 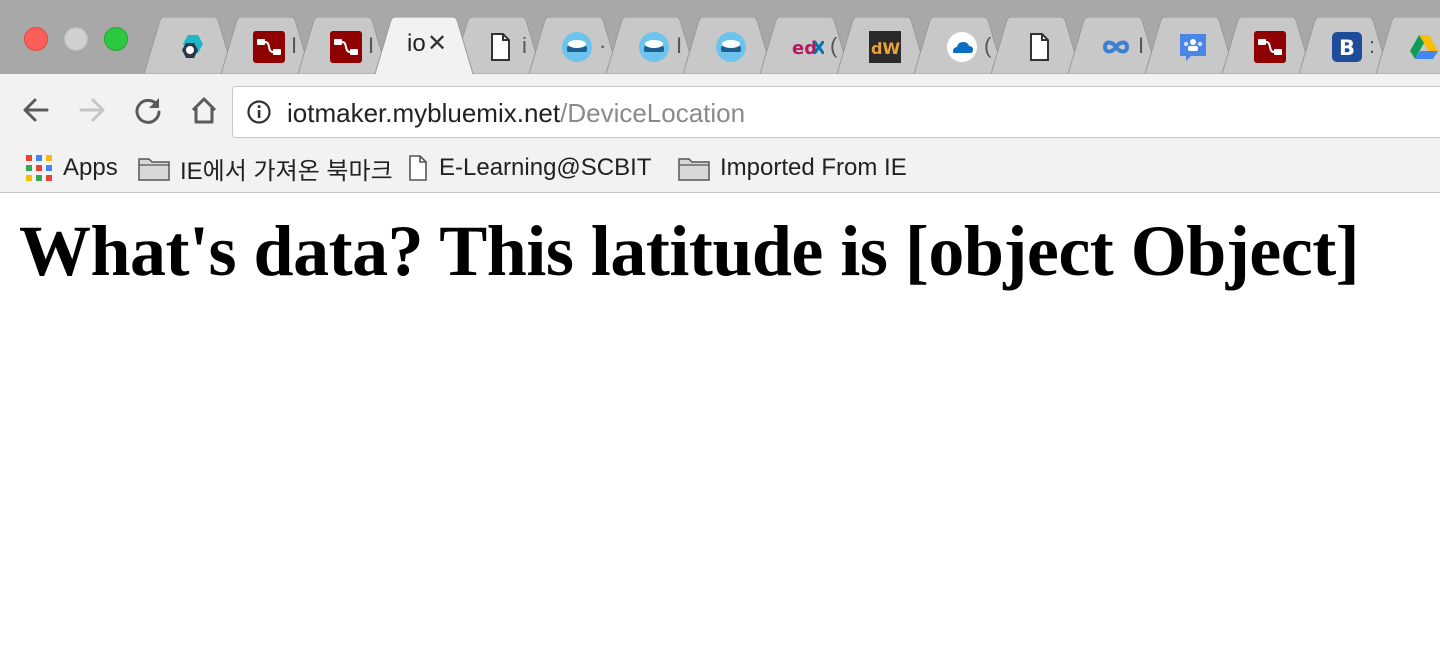 I want to click on bookmark-folder-ie-korean: IE에서 가져온 북마크, so click(x=265, y=169).